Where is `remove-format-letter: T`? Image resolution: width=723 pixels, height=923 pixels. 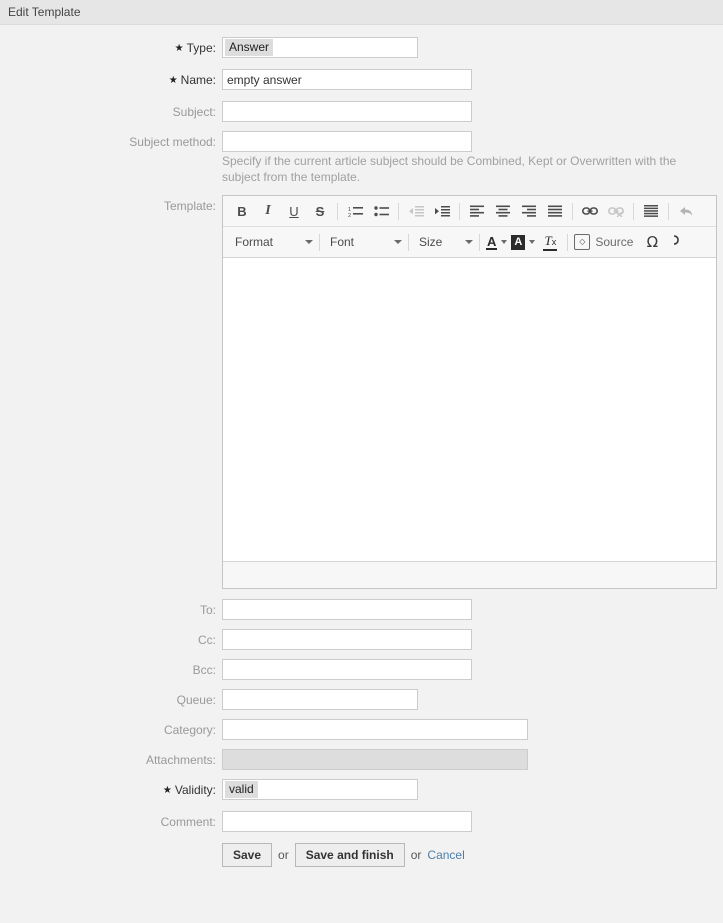
remove-format-letter: T is located at coordinates (548, 240).